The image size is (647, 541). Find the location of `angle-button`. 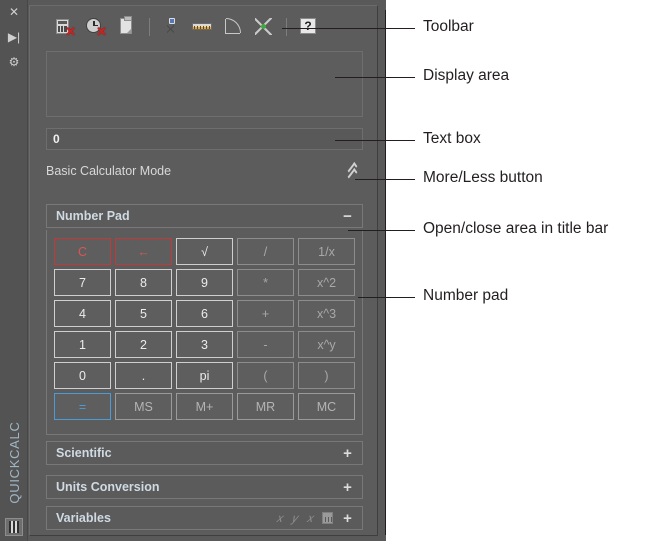

angle-button is located at coordinates (233, 27).